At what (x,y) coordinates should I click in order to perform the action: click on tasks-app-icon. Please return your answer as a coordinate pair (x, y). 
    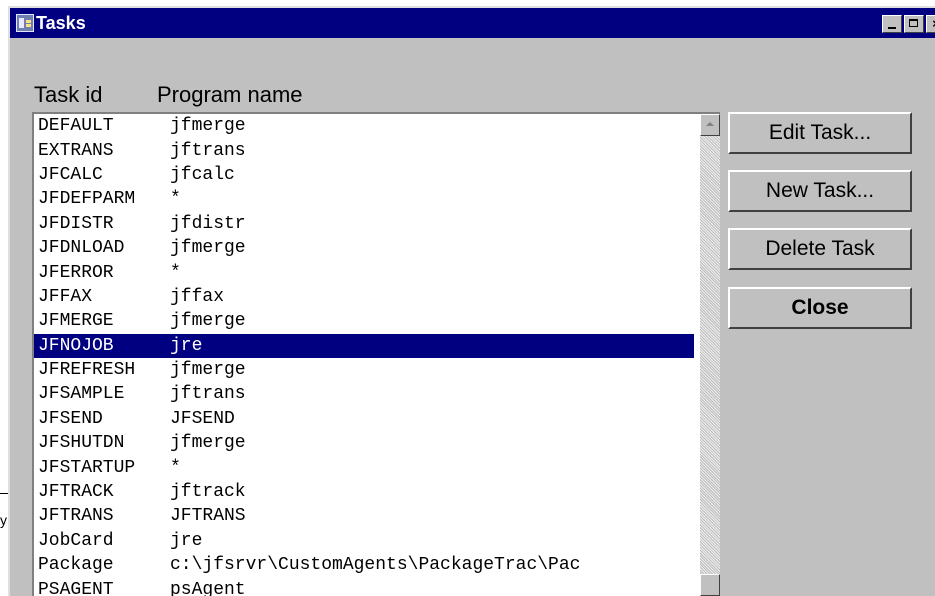
    Looking at the image, I should click on (25, 23).